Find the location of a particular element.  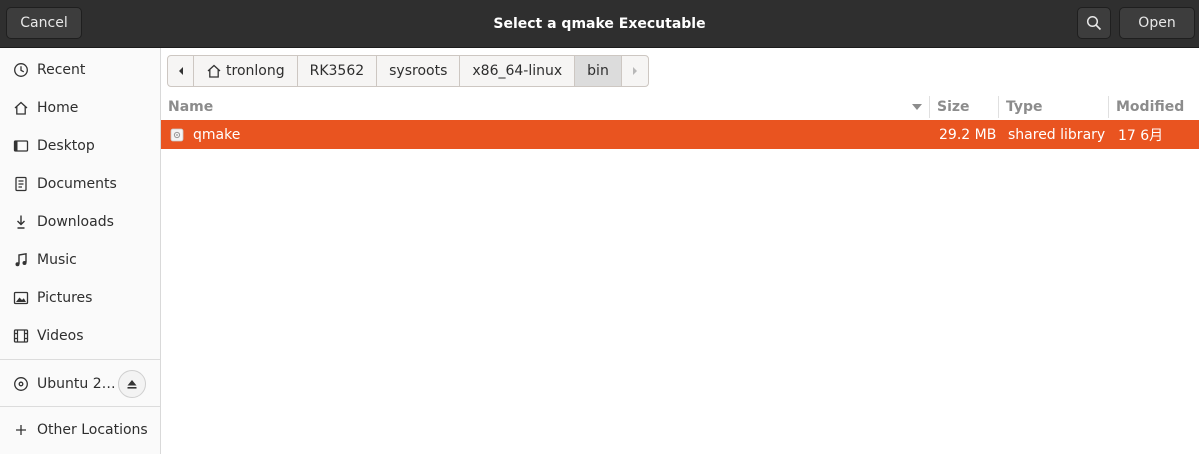

sidebar-item-downloads: Downloads is located at coordinates (80, 222).